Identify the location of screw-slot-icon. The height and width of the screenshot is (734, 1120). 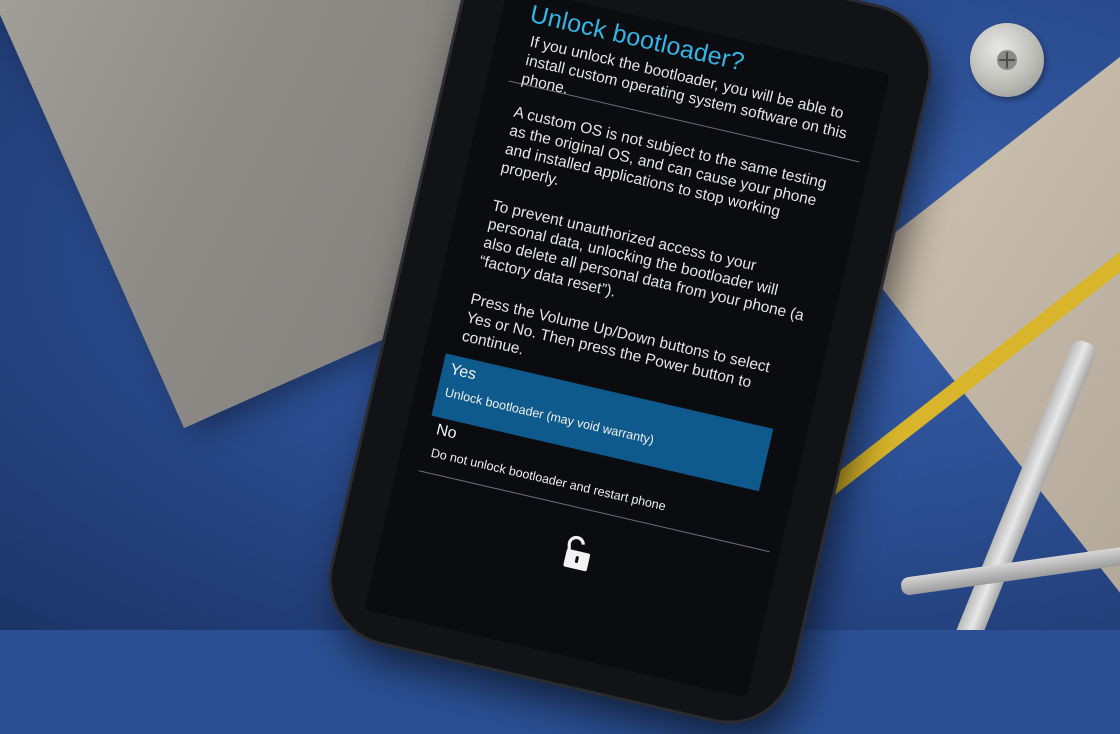
(1007, 60).